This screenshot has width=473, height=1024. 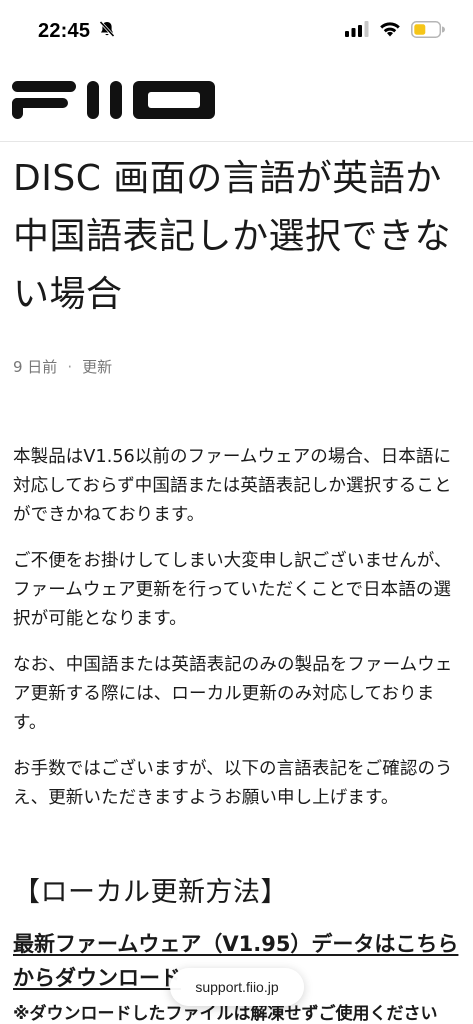 What do you see at coordinates (357, 31) in the screenshot?
I see `cellular-signal-icon` at bounding box center [357, 31].